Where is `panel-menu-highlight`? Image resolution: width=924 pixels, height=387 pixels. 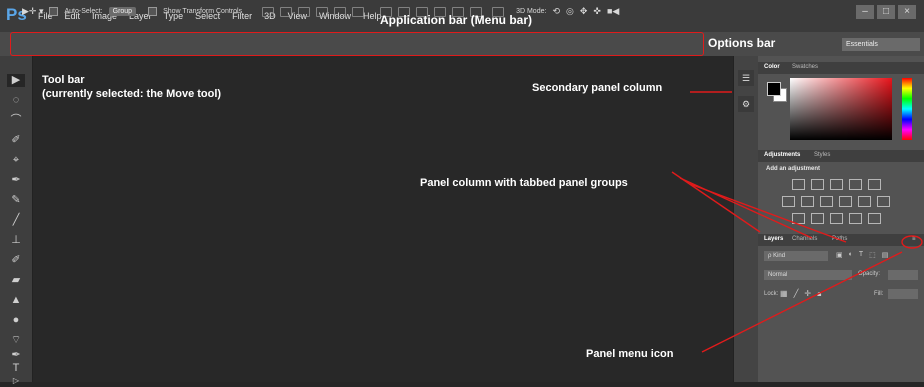
panel-menu-highlight is located at coordinates (912, 242).